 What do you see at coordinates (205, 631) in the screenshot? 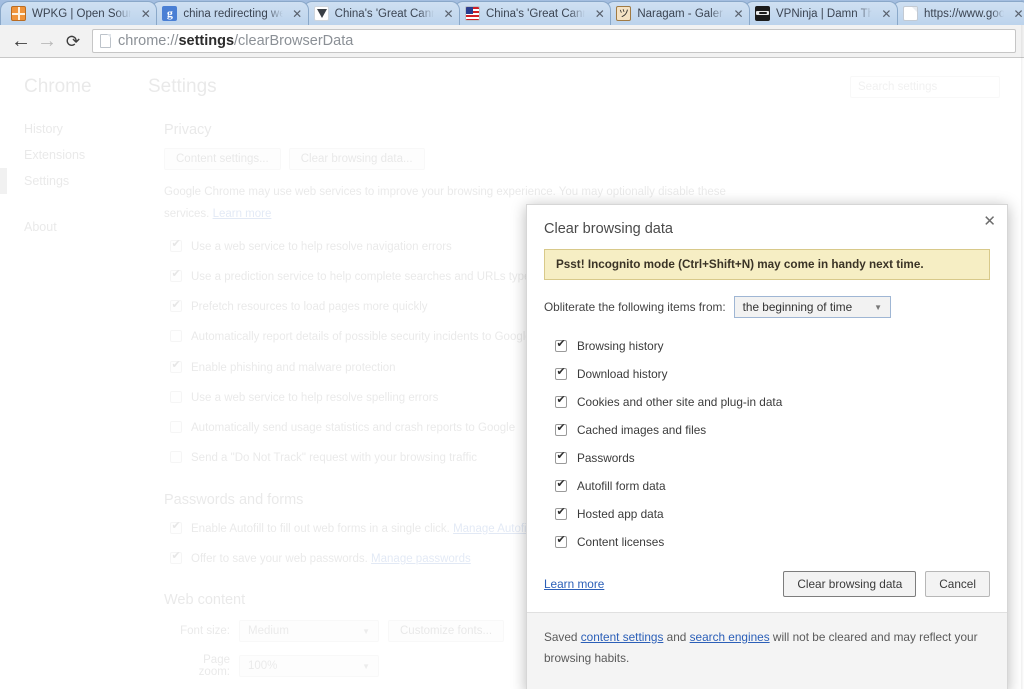
I see `font-size-label: Font size:` at bounding box center [205, 631].